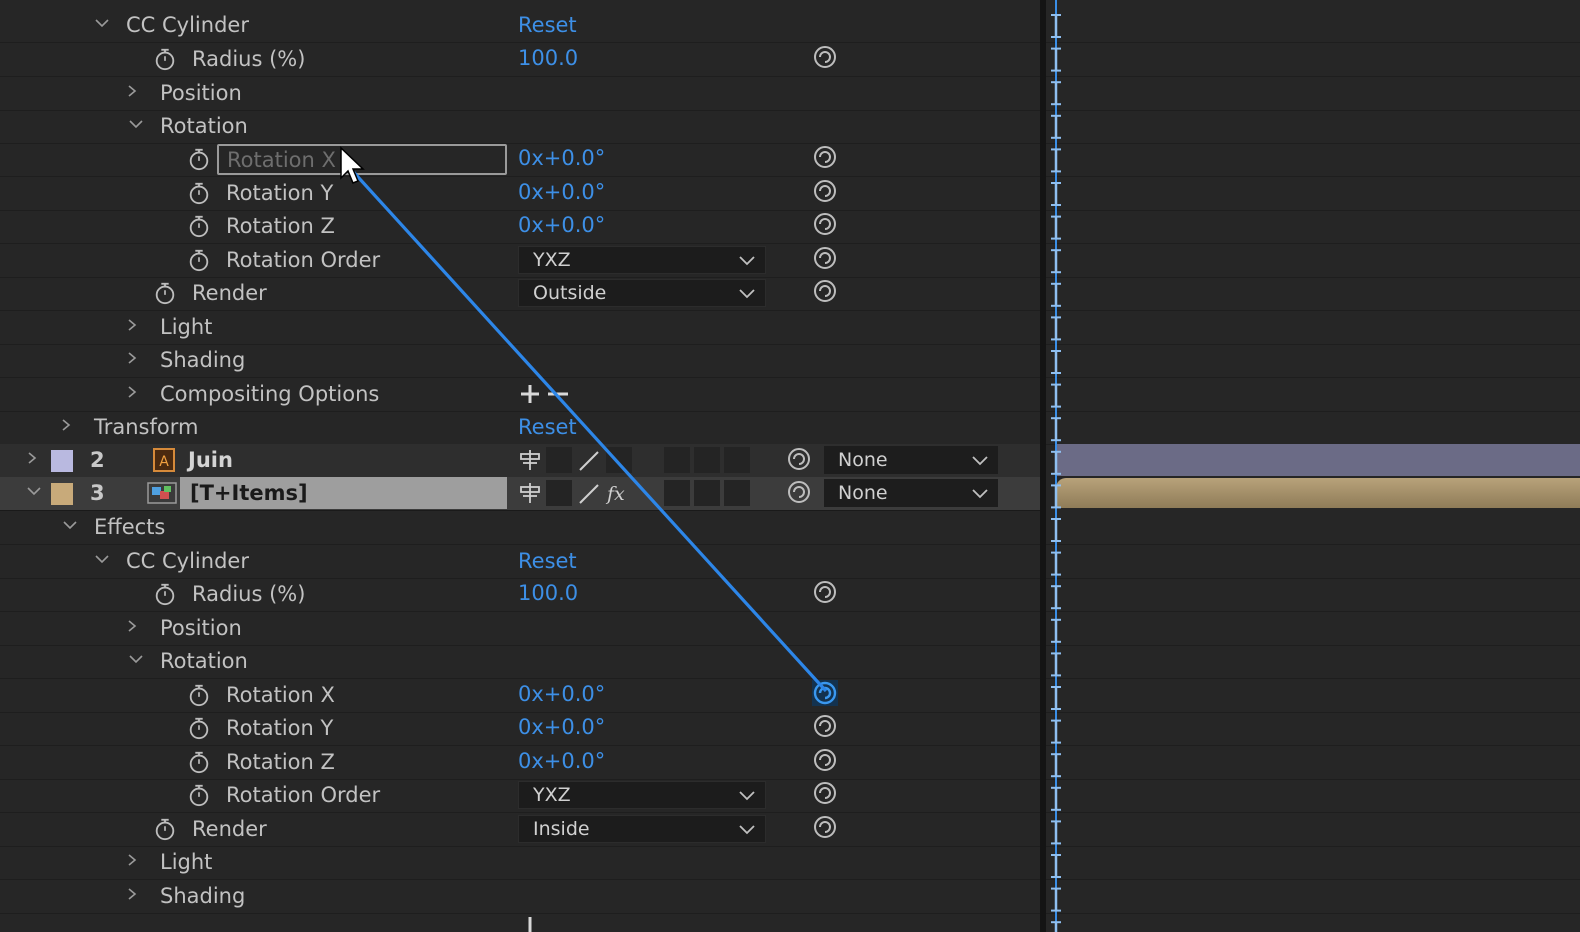 The image size is (1580, 932). I want to click on property-group-compositing-options-partial, so click(520, 922).